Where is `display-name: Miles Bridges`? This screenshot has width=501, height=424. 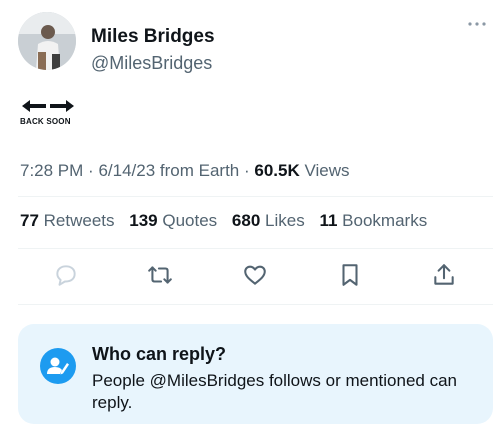 display-name: Miles Bridges is located at coordinates (153, 37).